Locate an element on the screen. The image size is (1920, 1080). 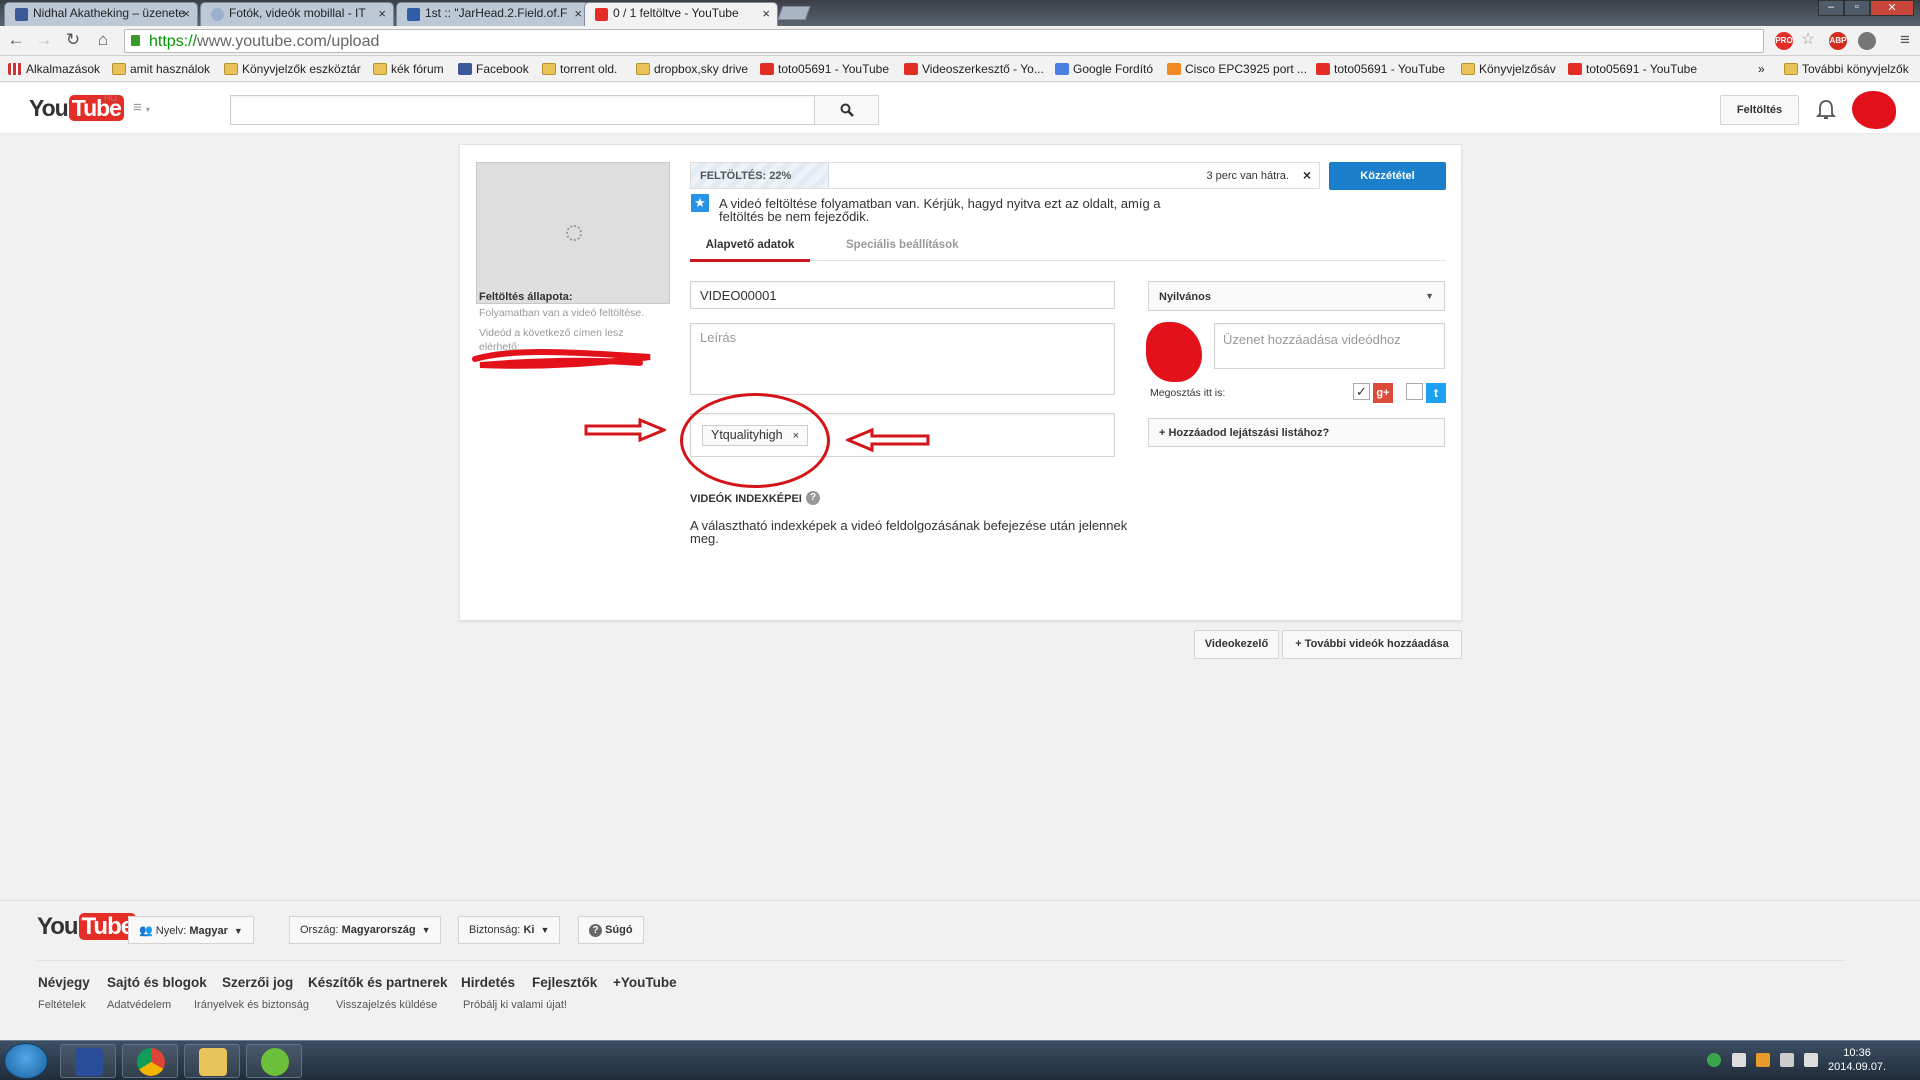
tab-title: Fotók, videók mobillal - IT is located at coordinates (297, 13).